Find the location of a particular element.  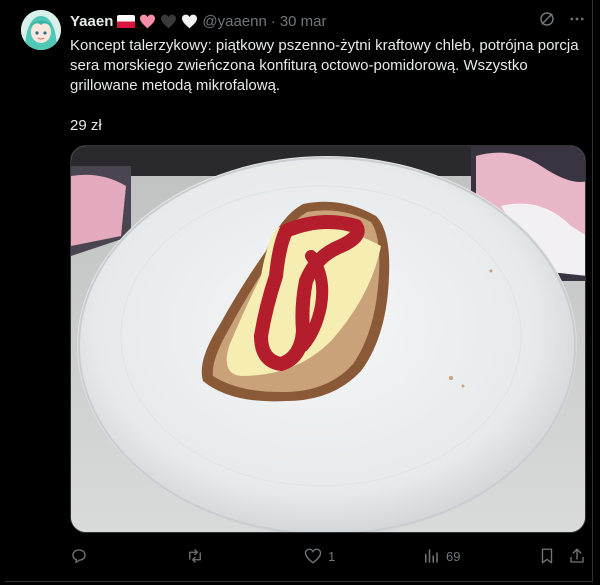

like-count: 1 is located at coordinates (332, 556).